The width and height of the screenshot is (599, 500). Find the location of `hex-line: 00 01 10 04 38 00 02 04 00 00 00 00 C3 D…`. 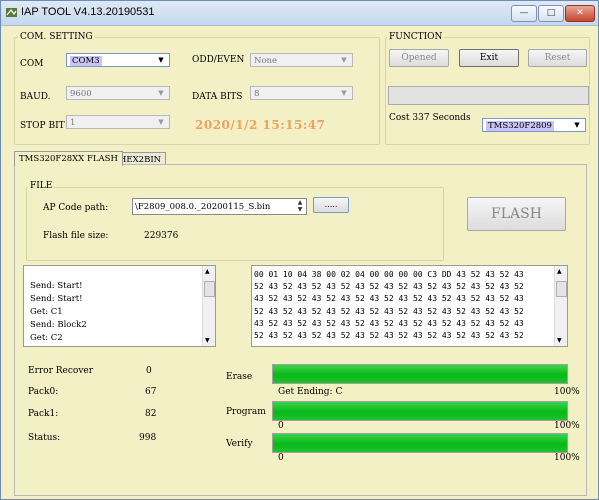

hex-line: 00 01 10 04 38 00 02 04 00 00 00 00 C3 D… is located at coordinates (389, 275).